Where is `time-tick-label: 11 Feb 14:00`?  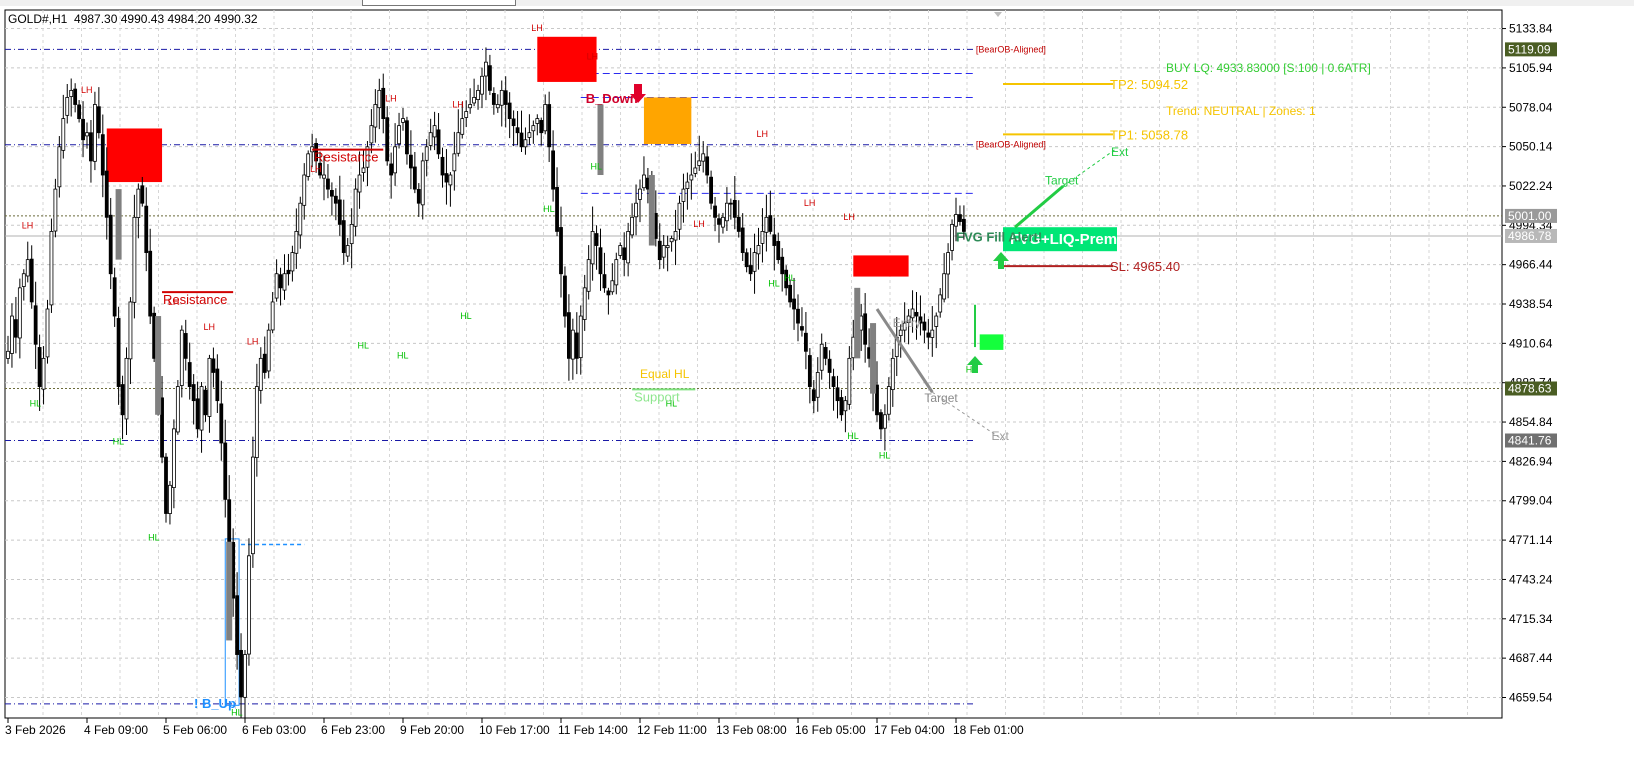 time-tick-label: 11 Feb 14:00 is located at coordinates (593, 730).